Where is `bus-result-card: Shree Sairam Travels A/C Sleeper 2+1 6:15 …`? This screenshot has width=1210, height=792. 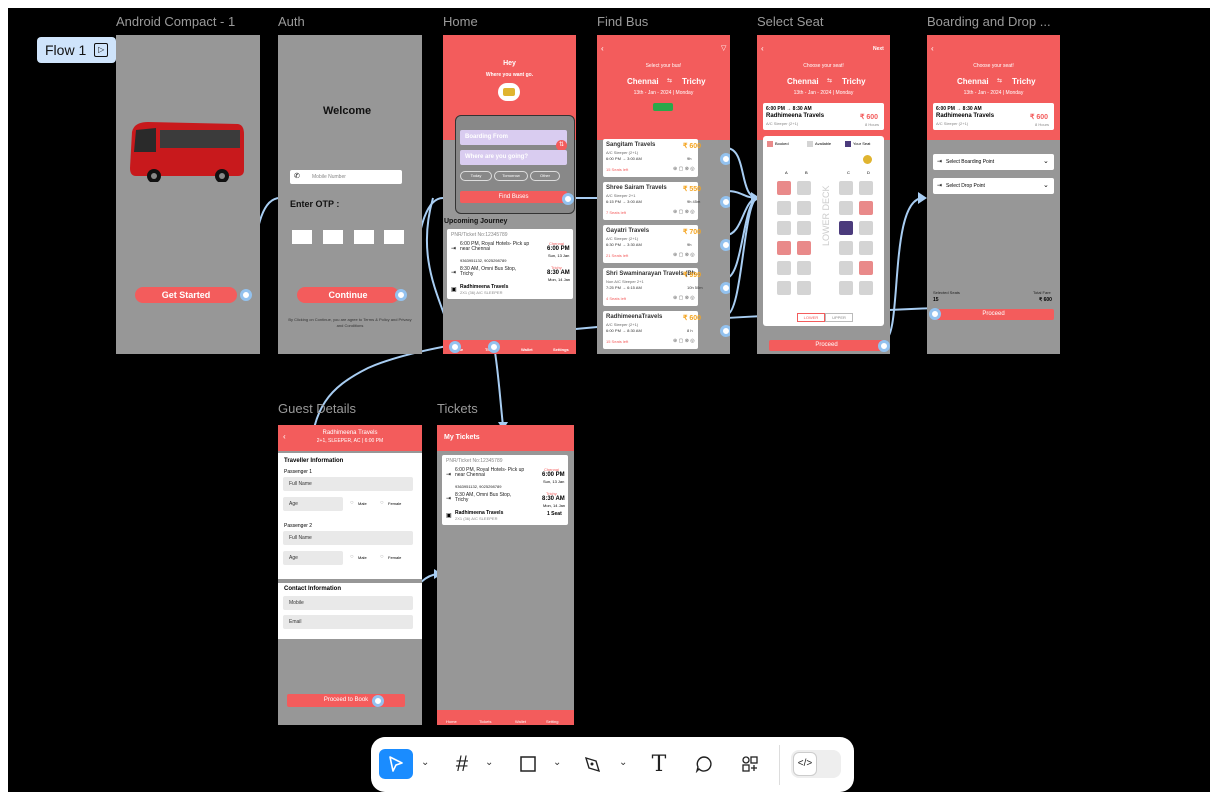
bus-result-card: Shree Sairam Travels A/C Sleeper 2+1 6:15 … is located at coordinates (652, 201).